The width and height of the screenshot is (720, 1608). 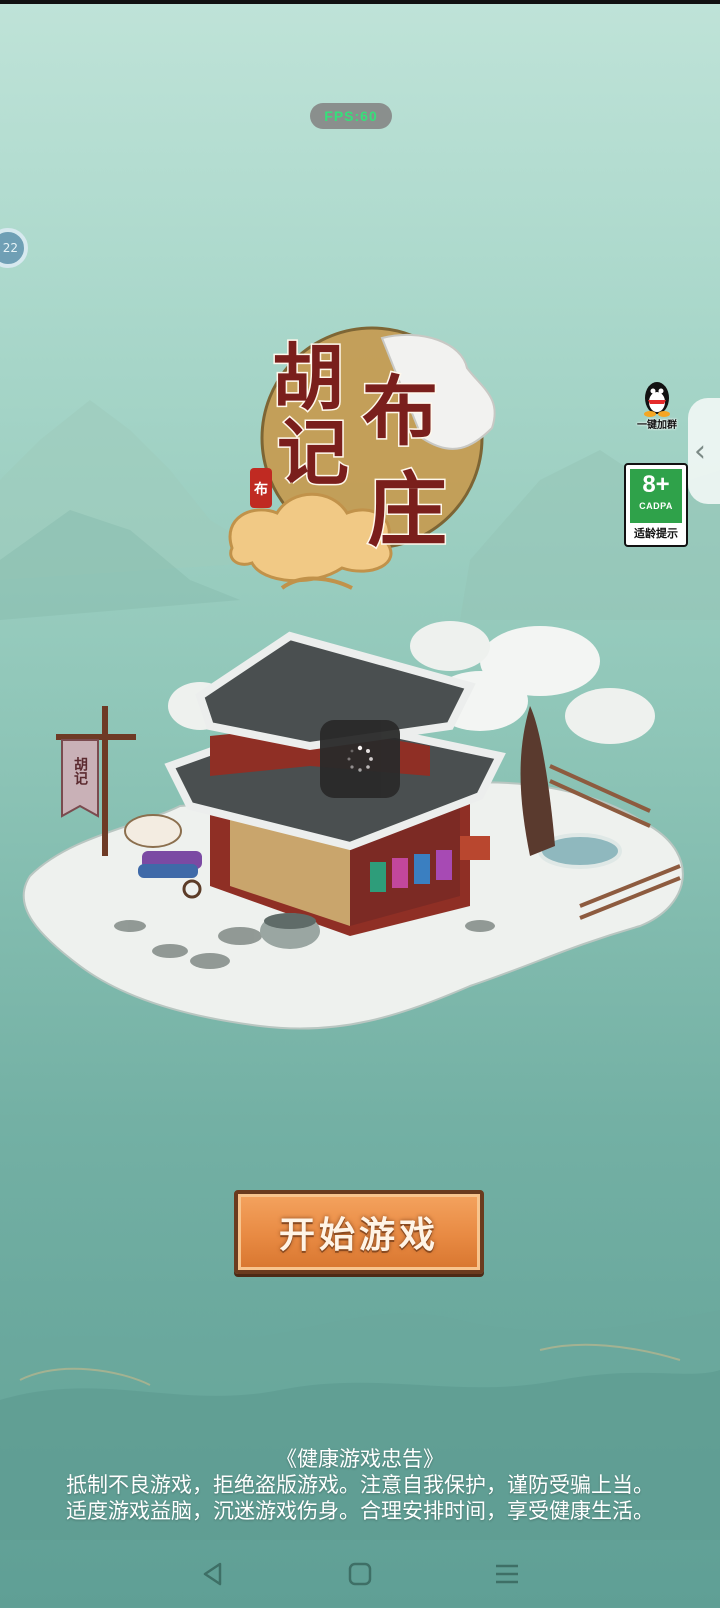 I want to click on floating-assist-ball: 22, so click(x=14, y=248).